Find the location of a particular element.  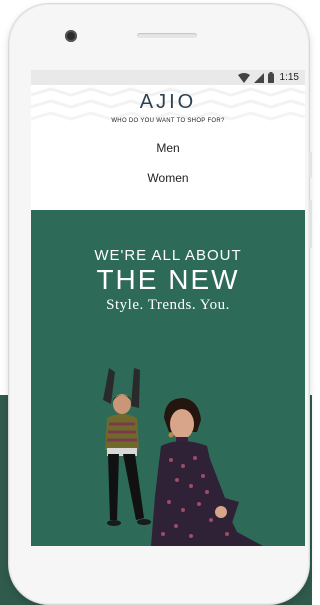

models-photo is located at coordinates (183, 457).